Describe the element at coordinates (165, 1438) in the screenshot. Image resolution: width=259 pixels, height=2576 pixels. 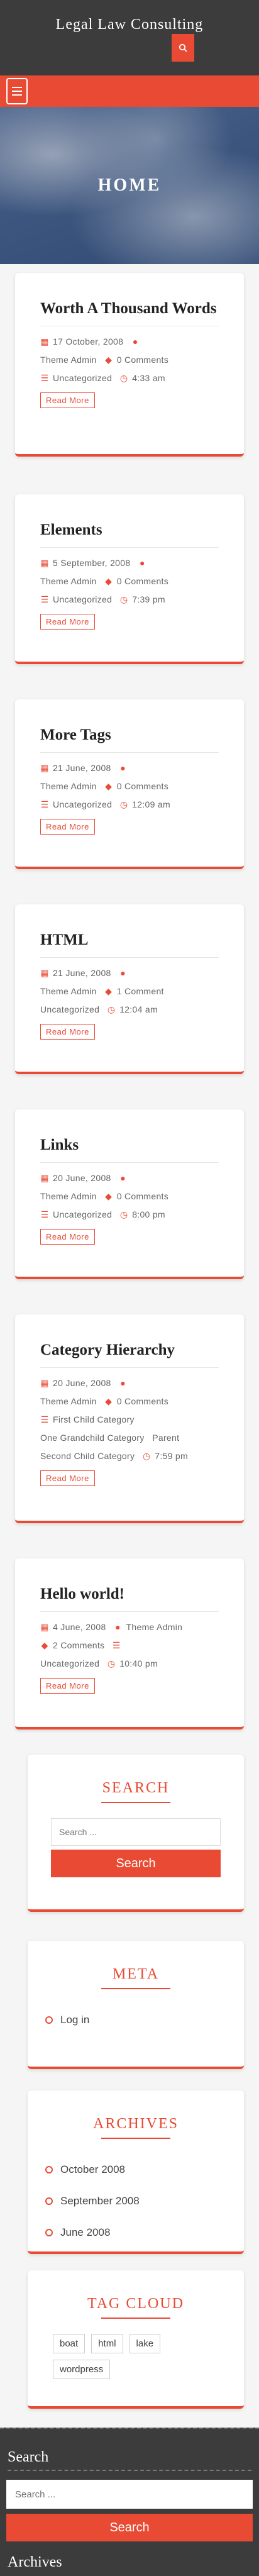
I see `post-category: Parent` at that location.